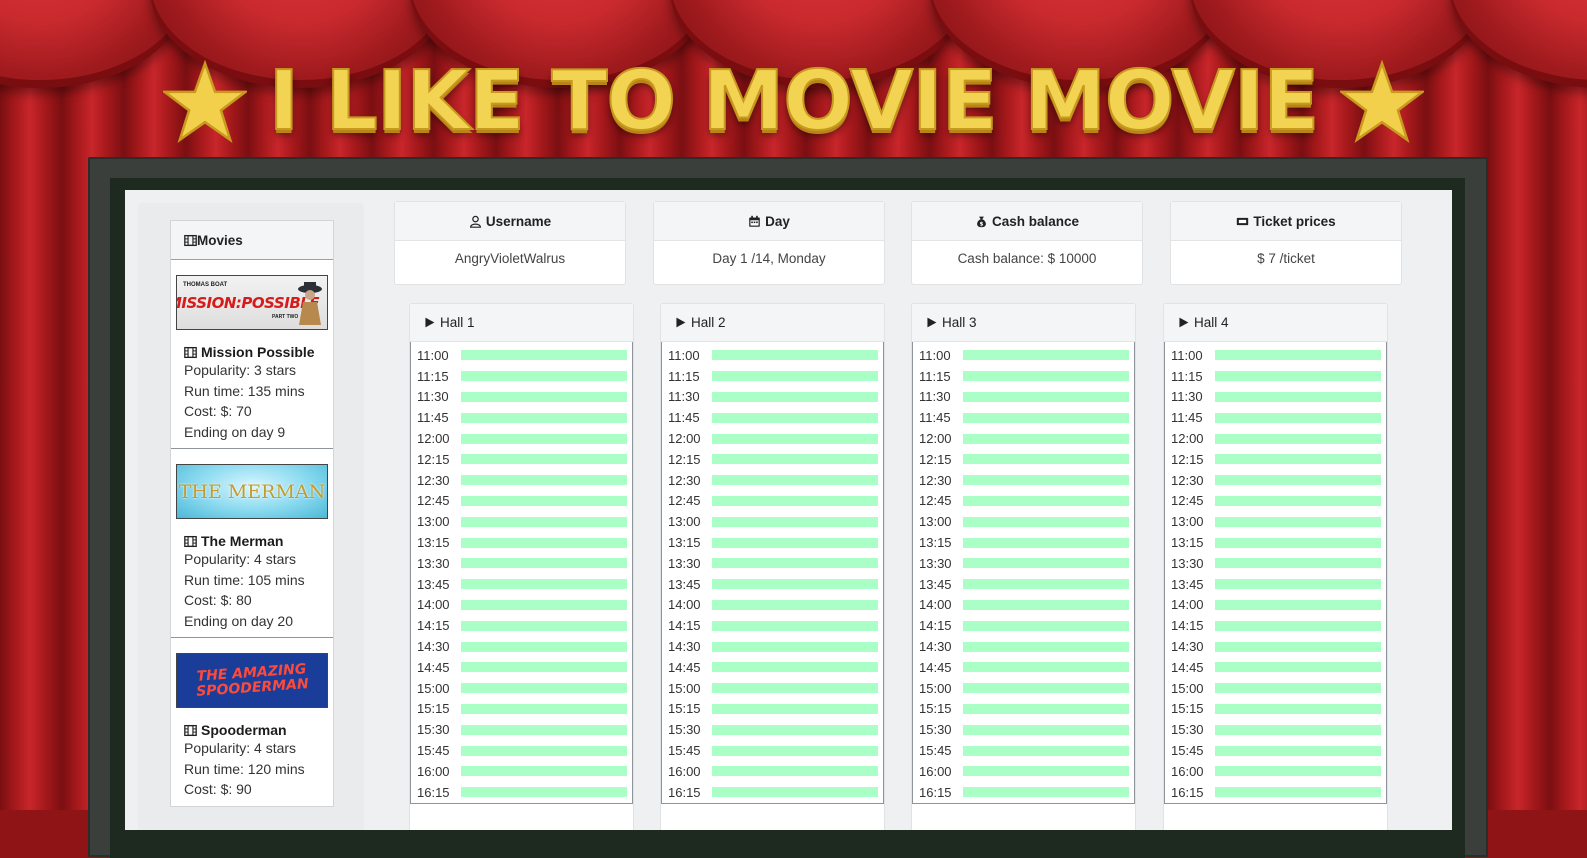  What do you see at coordinates (1023, 323) in the screenshot?
I see `hall-header: Hall 3` at bounding box center [1023, 323].